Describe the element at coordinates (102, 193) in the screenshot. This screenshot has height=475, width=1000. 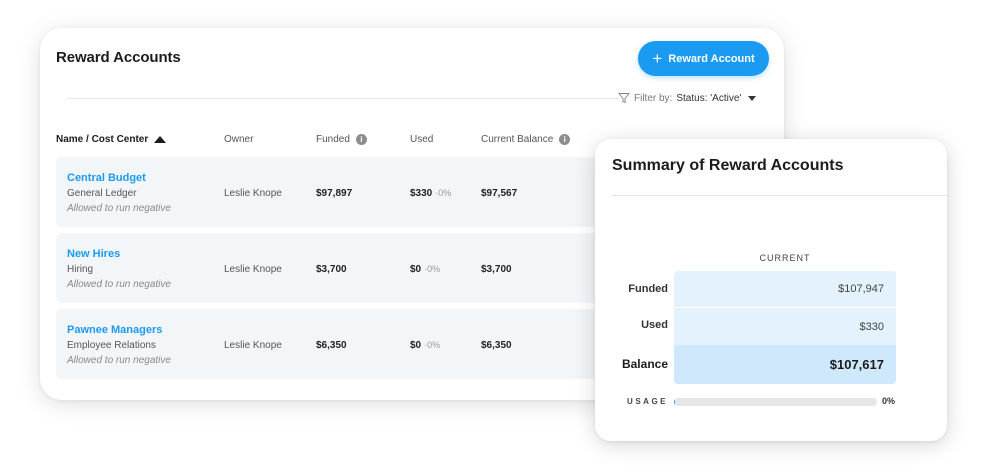
I see `cost-center: General Ledger` at that location.